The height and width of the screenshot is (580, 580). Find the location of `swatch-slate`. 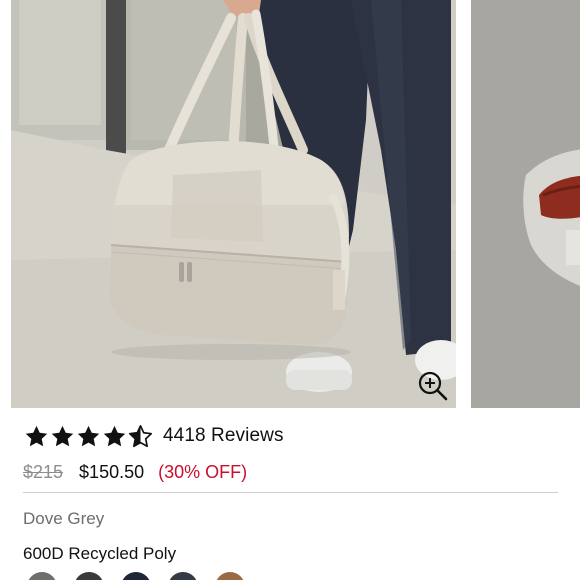

swatch-slate is located at coordinates (183, 576).